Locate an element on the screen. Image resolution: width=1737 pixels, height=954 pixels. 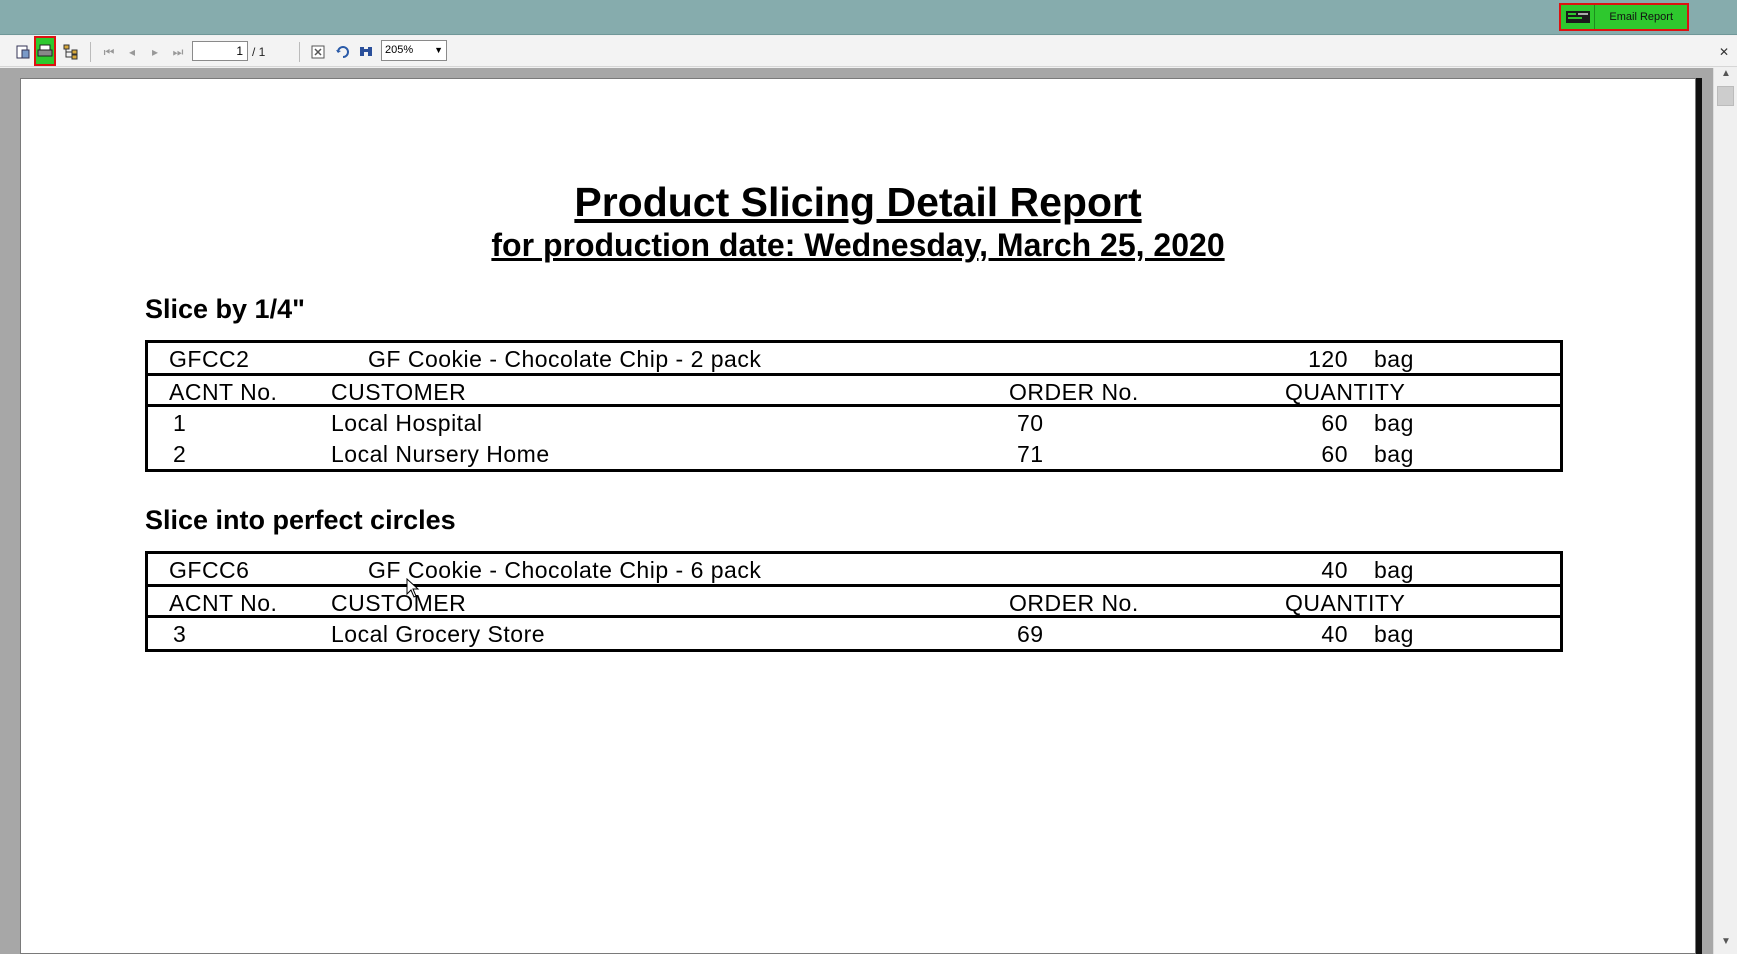
product-description: GF Cookie - Chocolate Chip - 2 pack is located at coordinates (565, 359).